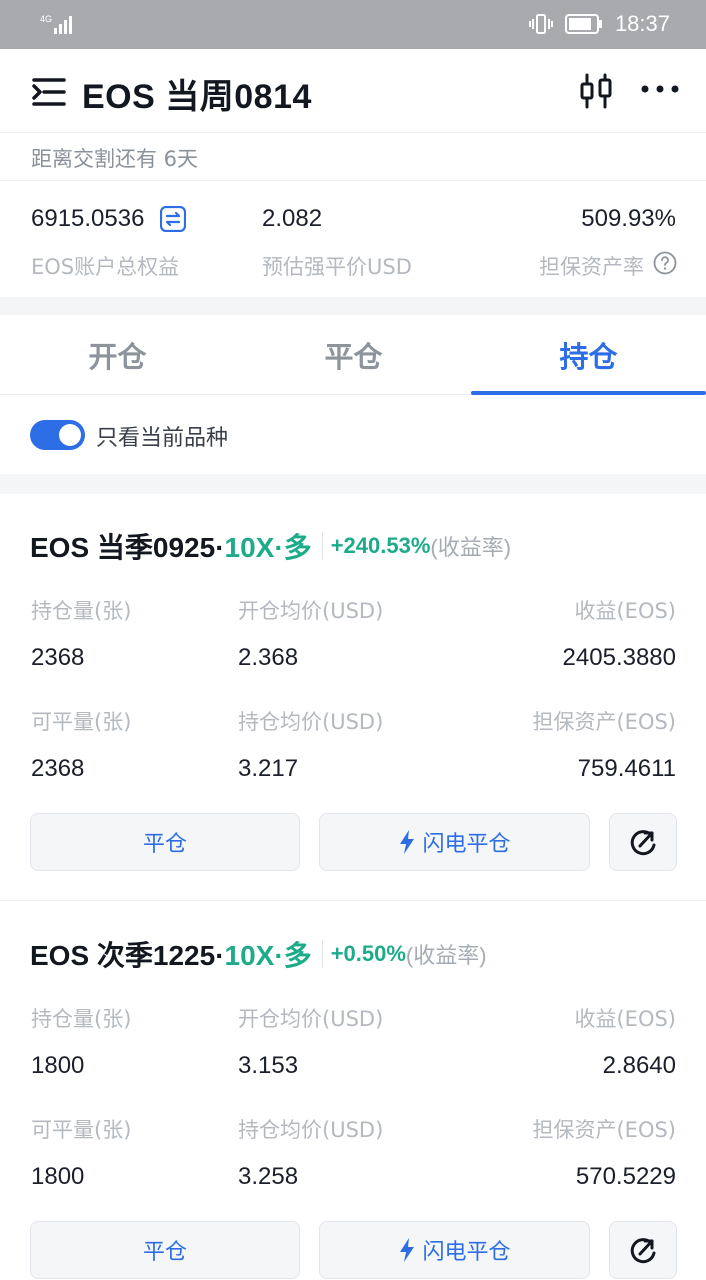  Describe the element at coordinates (117, 355) in the screenshot. I see `tab-open: 开仓` at that location.